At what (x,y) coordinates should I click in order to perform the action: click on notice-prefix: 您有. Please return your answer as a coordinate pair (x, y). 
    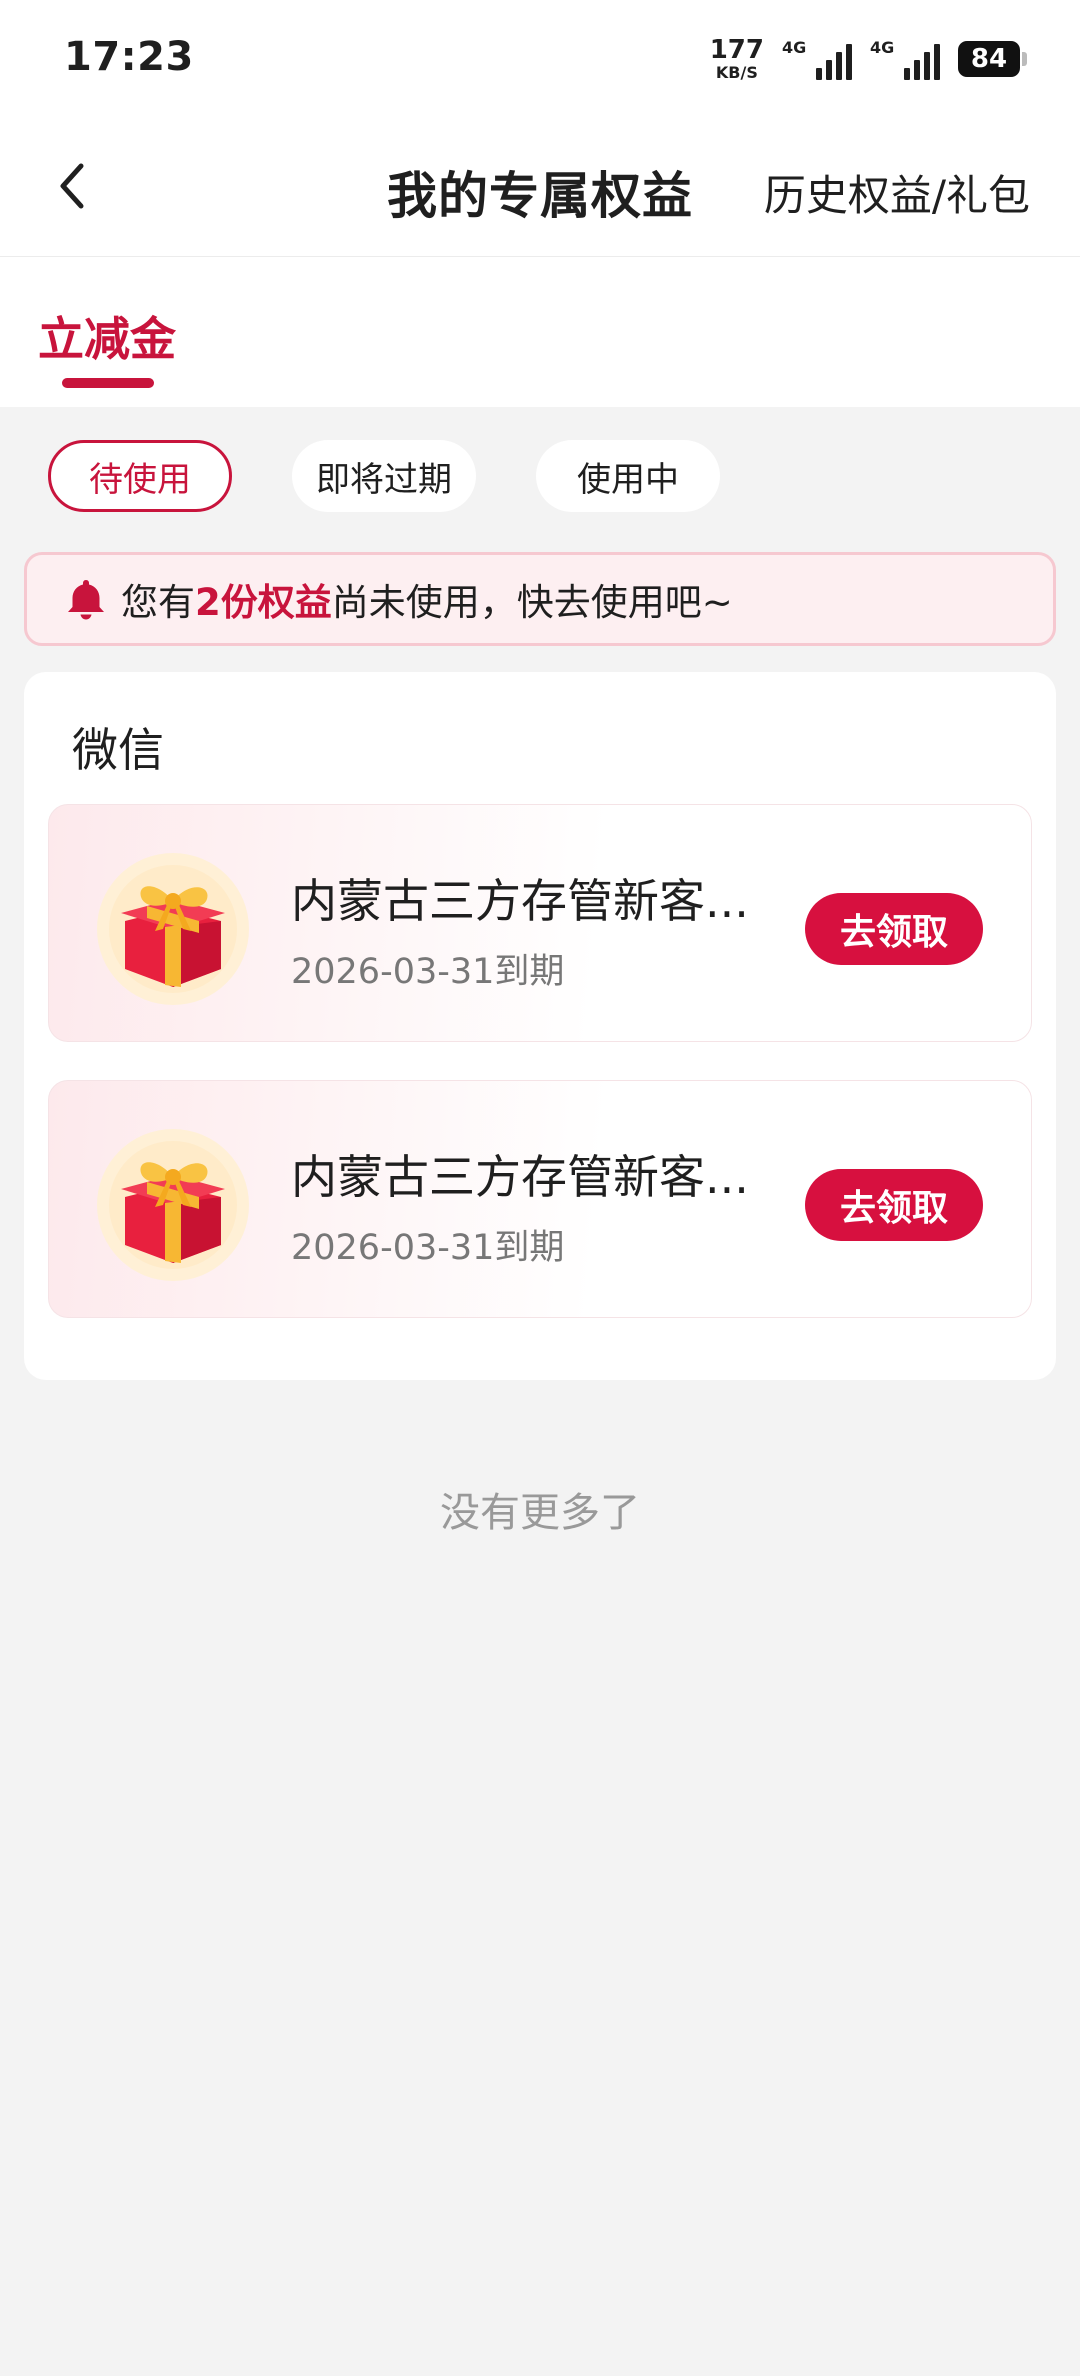
    Looking at the image, I should click on (158, 602).